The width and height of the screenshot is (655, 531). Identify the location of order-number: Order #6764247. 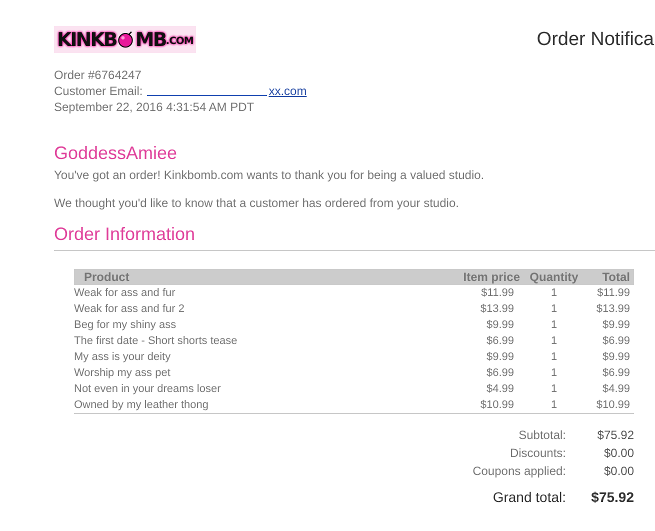
(98, 75).